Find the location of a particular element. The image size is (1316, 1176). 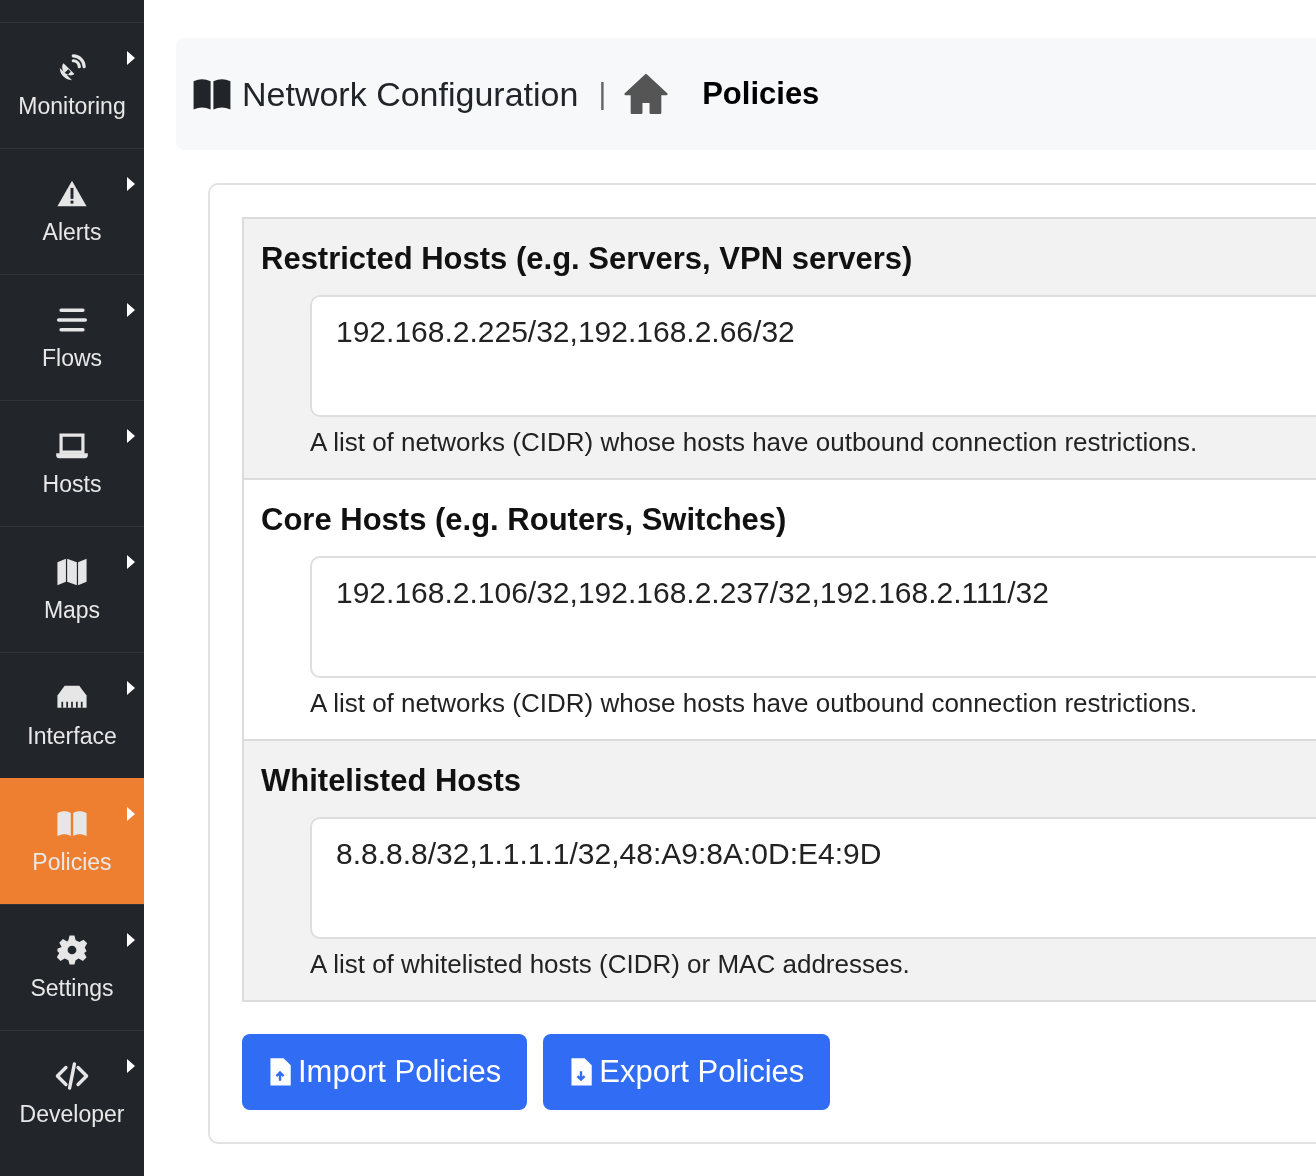

cidr-textarea: 192.168.2.106/32,192.168.2.237/32,192.168.2.111/32 is located at coordinates (813, 617).